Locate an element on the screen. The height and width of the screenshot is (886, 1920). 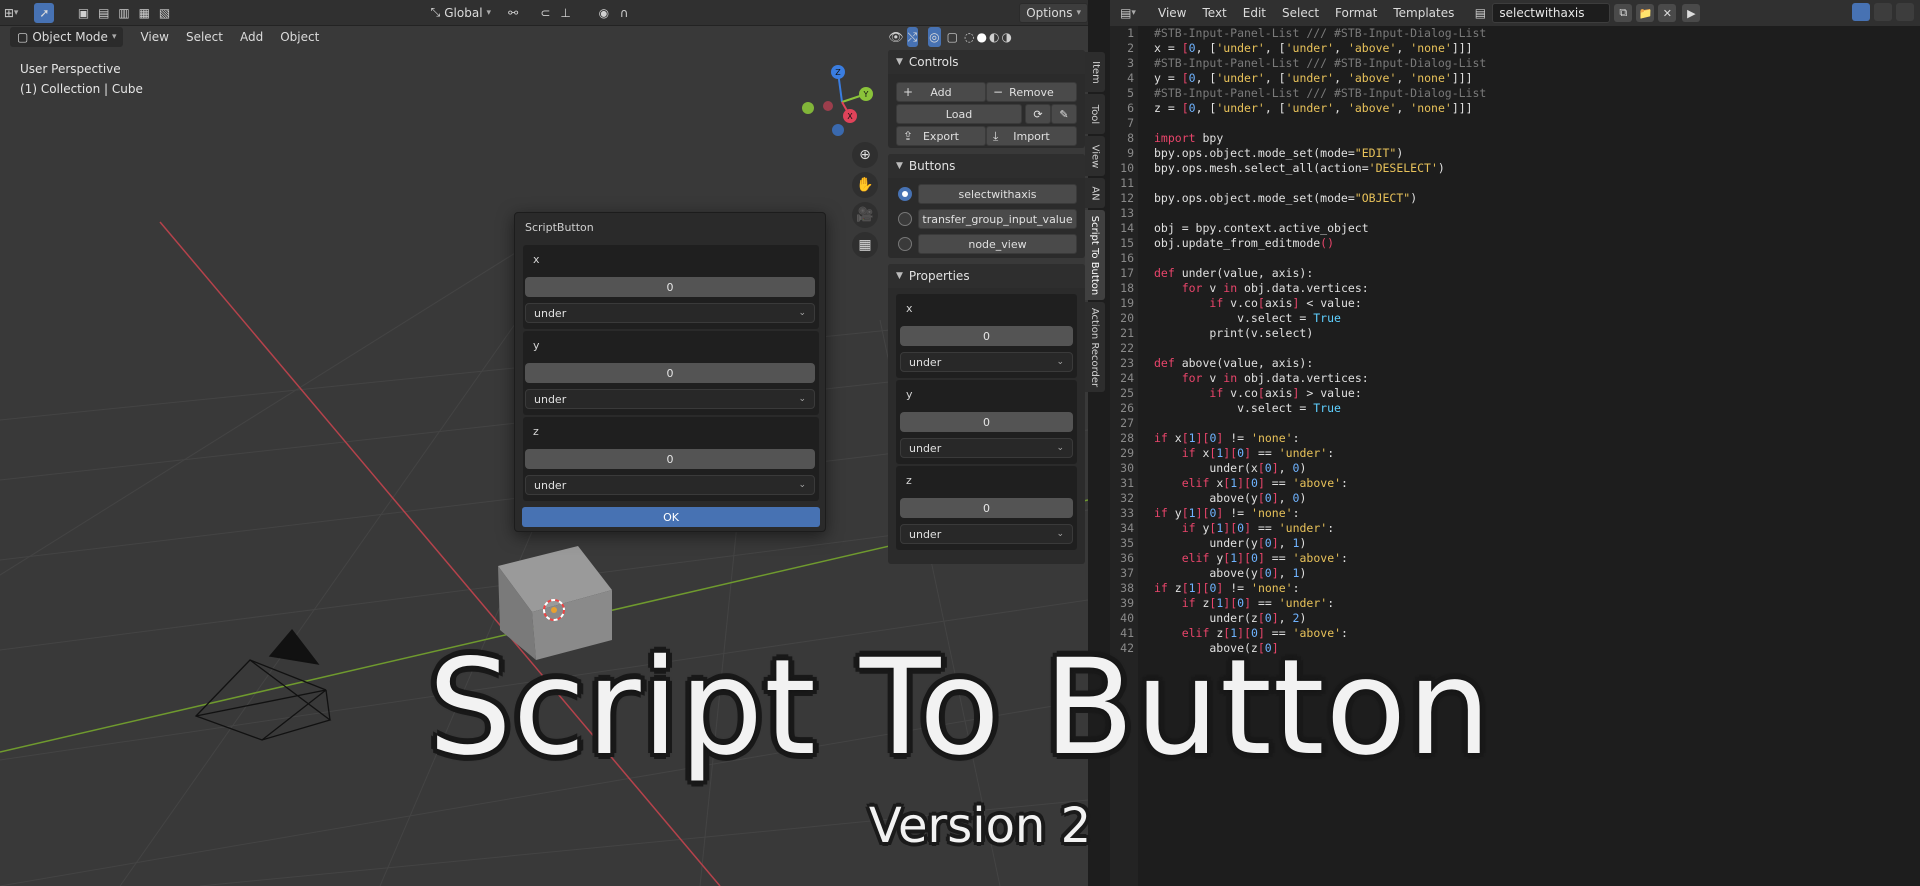
transform-orientation-dropdown: ⤡ Global ▾ is located at coordinates (461, 13).